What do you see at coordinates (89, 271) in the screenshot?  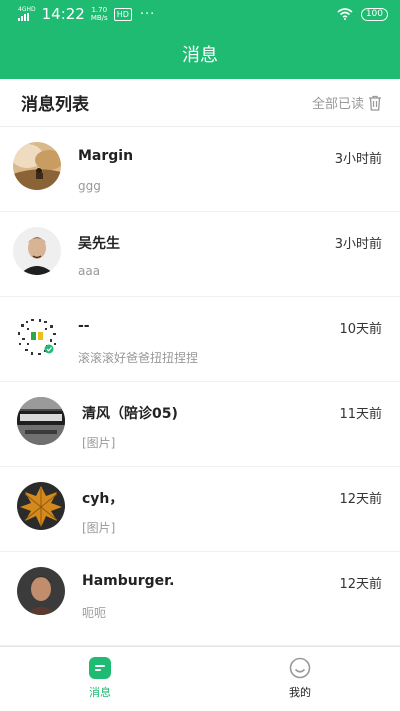 I see `message-preview: aaa` at bounding box center [89, 271].